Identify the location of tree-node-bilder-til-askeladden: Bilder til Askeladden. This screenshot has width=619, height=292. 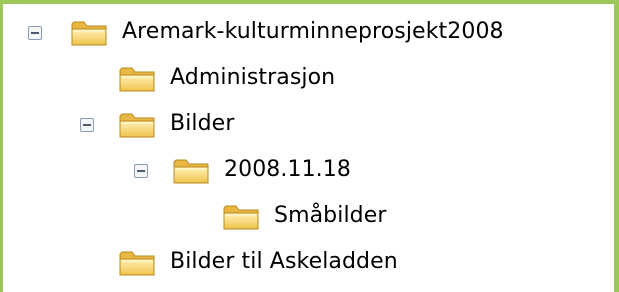
(298, 266).